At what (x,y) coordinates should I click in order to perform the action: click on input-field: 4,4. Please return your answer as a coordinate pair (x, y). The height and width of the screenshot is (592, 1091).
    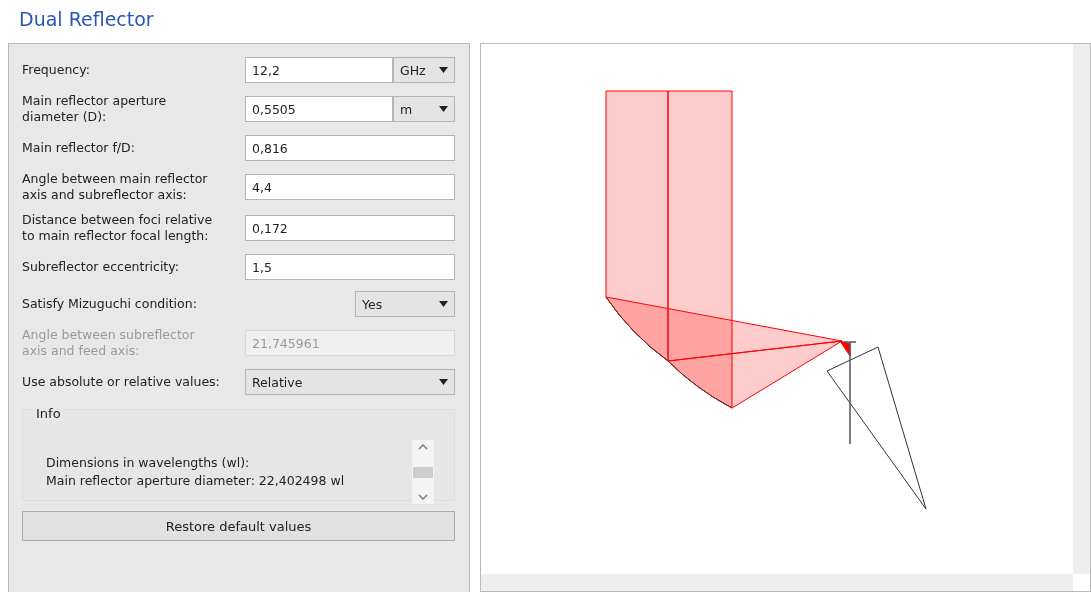
    Looking at the image, I should click on (350, 187).